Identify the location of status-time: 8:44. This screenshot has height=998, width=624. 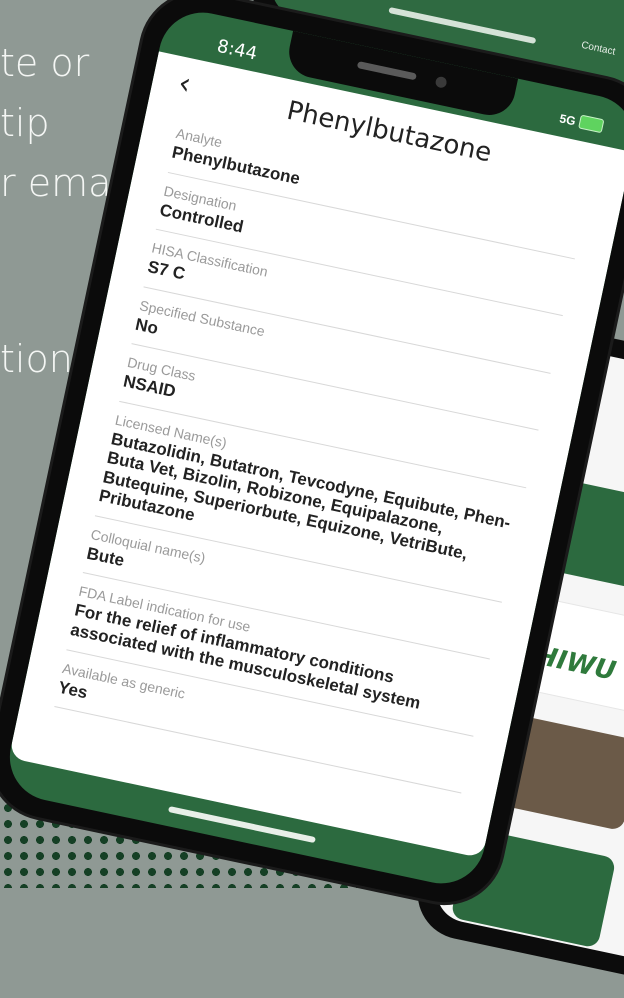
(237, 50).